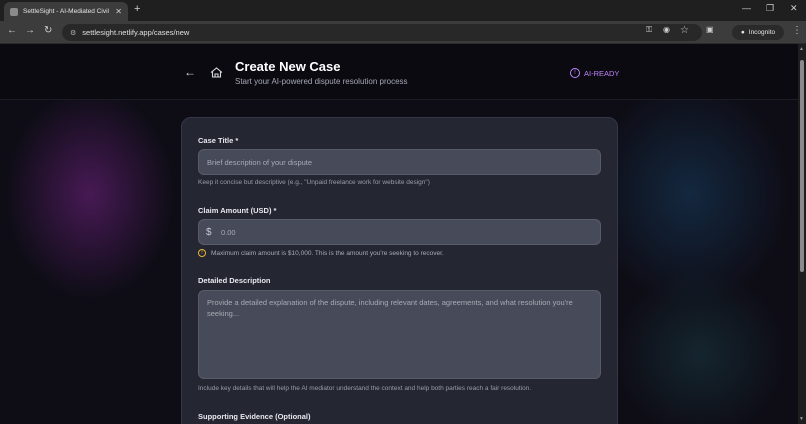 The height and width of the screenshot is (424, 806). I want to click on address-url: settlesight.netlify.app/cases/new, so click(136, 32).